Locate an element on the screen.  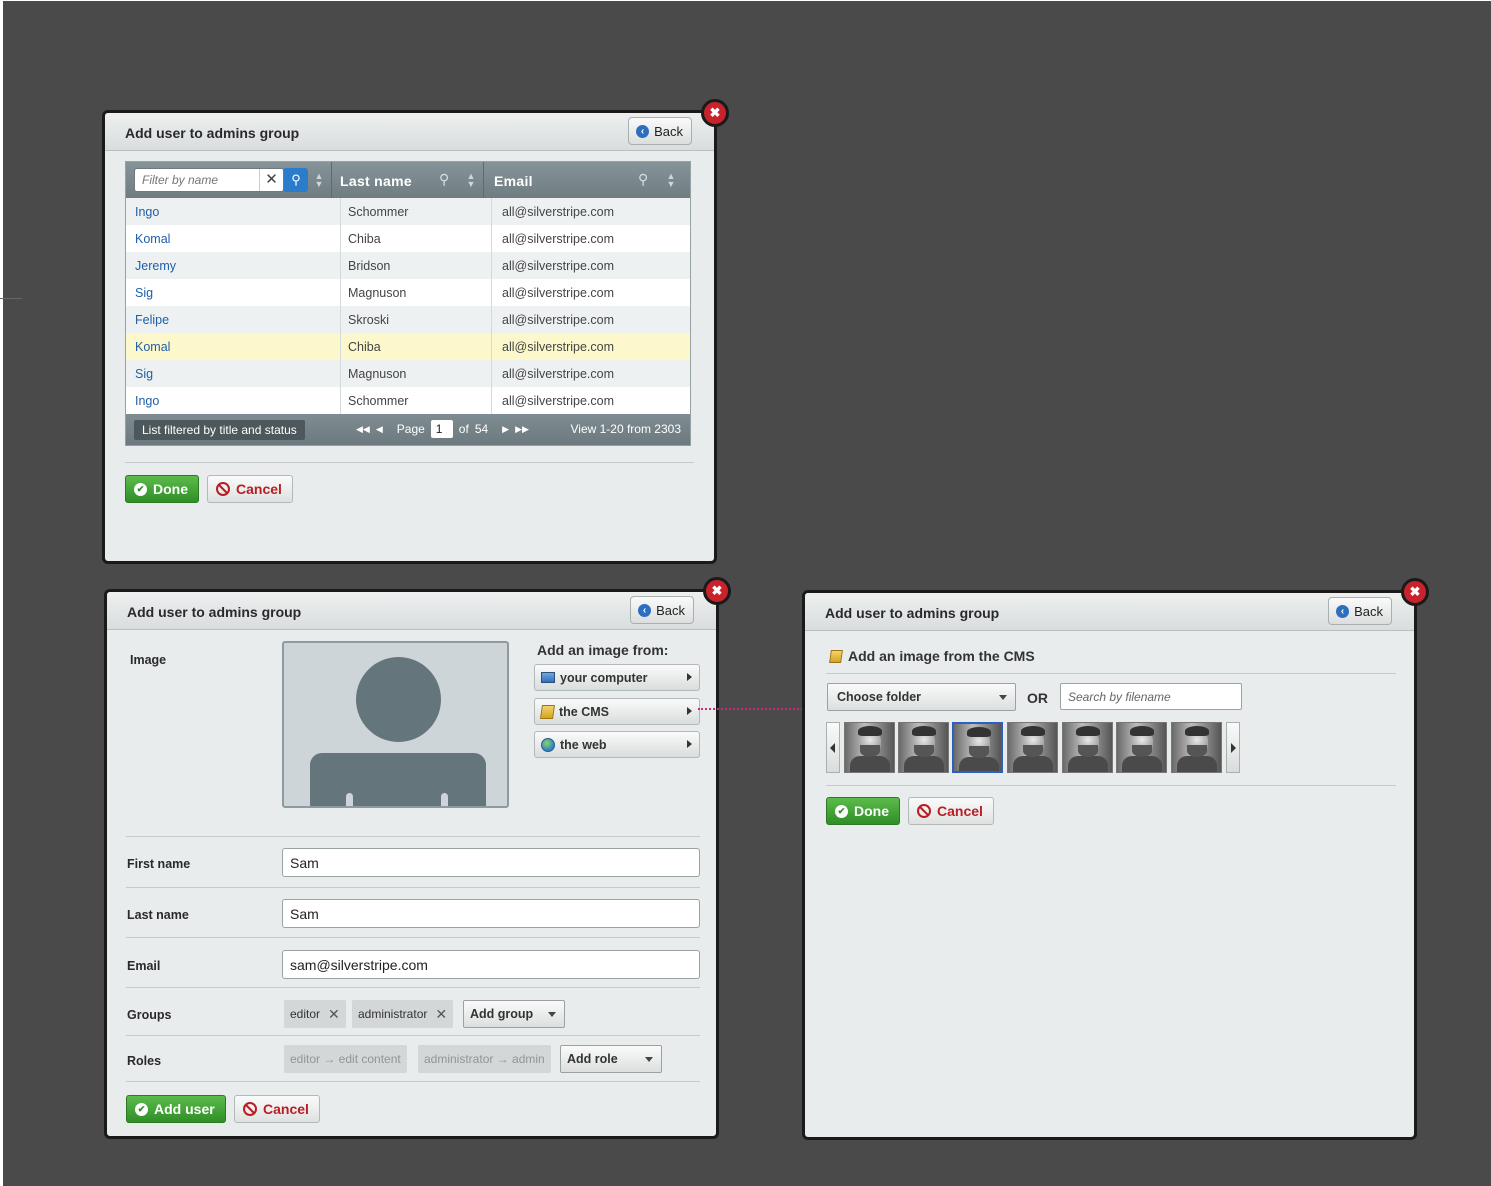
group-tag-administrator: administrator ✕ is located at coordinates (403, 1014).